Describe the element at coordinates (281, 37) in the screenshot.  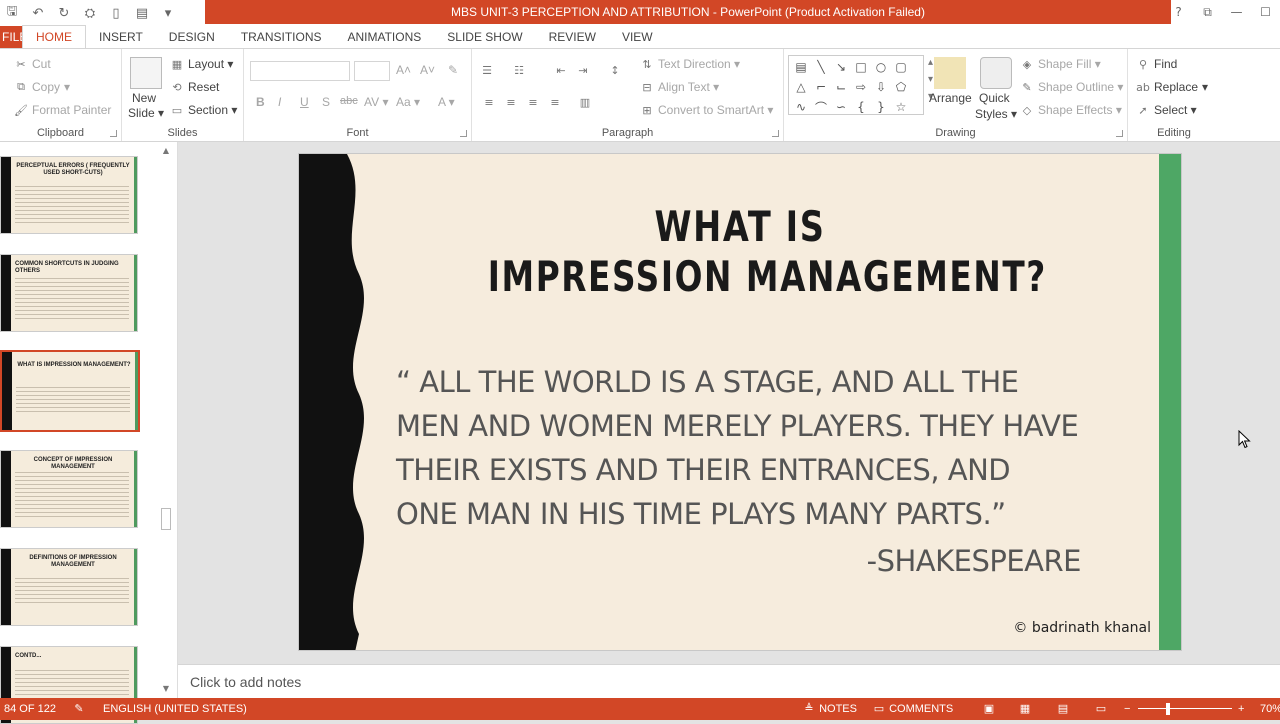
I see `tab-transitions: TRANSITIONS` at that location.